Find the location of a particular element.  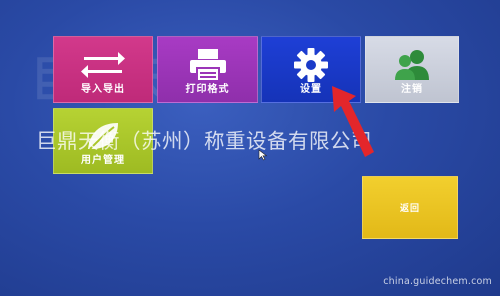

print-format-tile: 打印格式 is located at coordinates (207, 69).